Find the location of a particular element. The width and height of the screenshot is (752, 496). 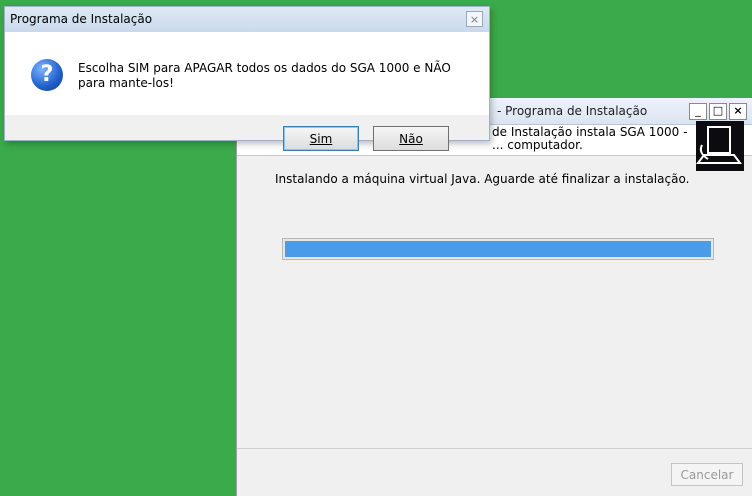

close-button: × is located at coordinates (738, 111).